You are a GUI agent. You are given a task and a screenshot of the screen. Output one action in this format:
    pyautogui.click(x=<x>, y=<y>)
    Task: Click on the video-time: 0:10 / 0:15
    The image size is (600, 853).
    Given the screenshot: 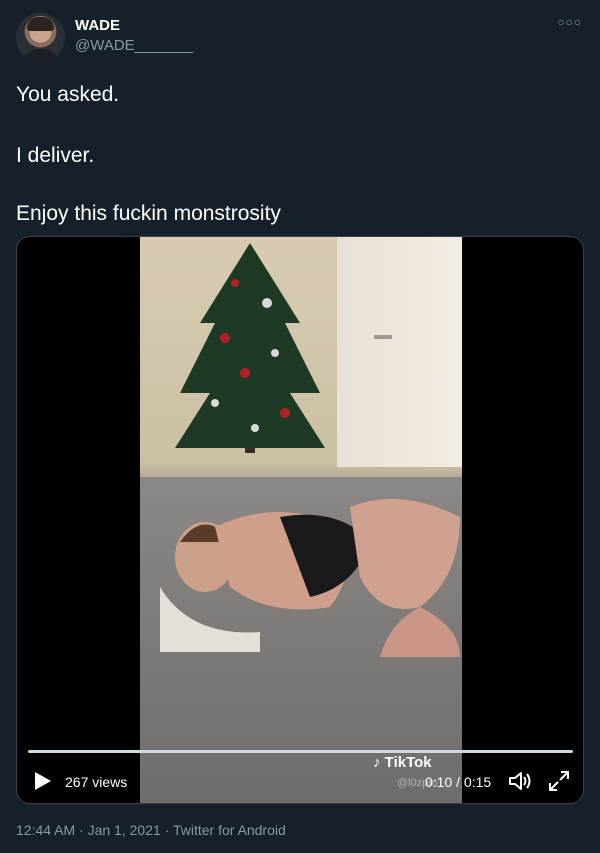 What is the action you would take?
    pyautogui.click(x=458, y=782)
    